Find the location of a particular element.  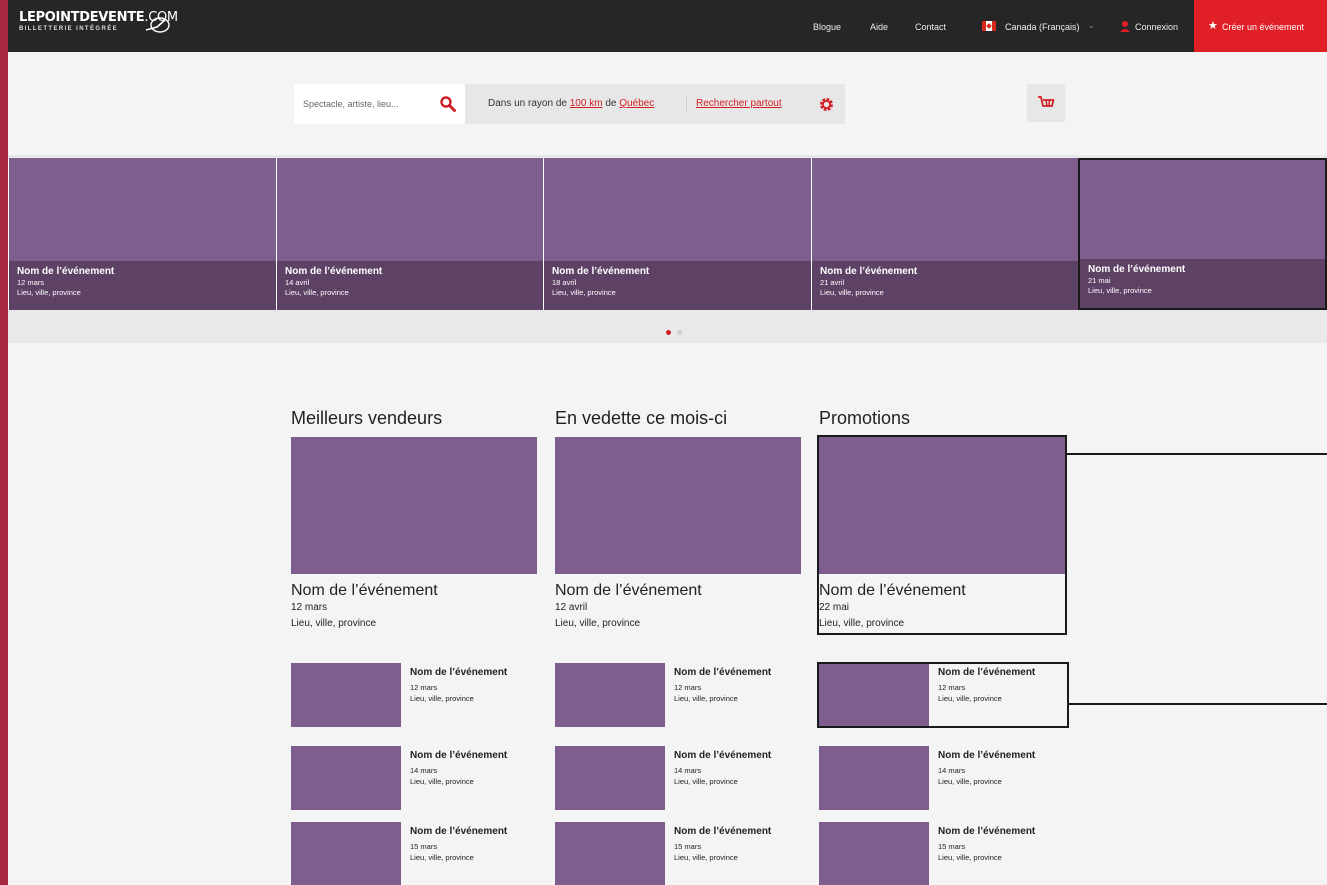

nav-link-contact: Contact is located at coordinates (930, 27).